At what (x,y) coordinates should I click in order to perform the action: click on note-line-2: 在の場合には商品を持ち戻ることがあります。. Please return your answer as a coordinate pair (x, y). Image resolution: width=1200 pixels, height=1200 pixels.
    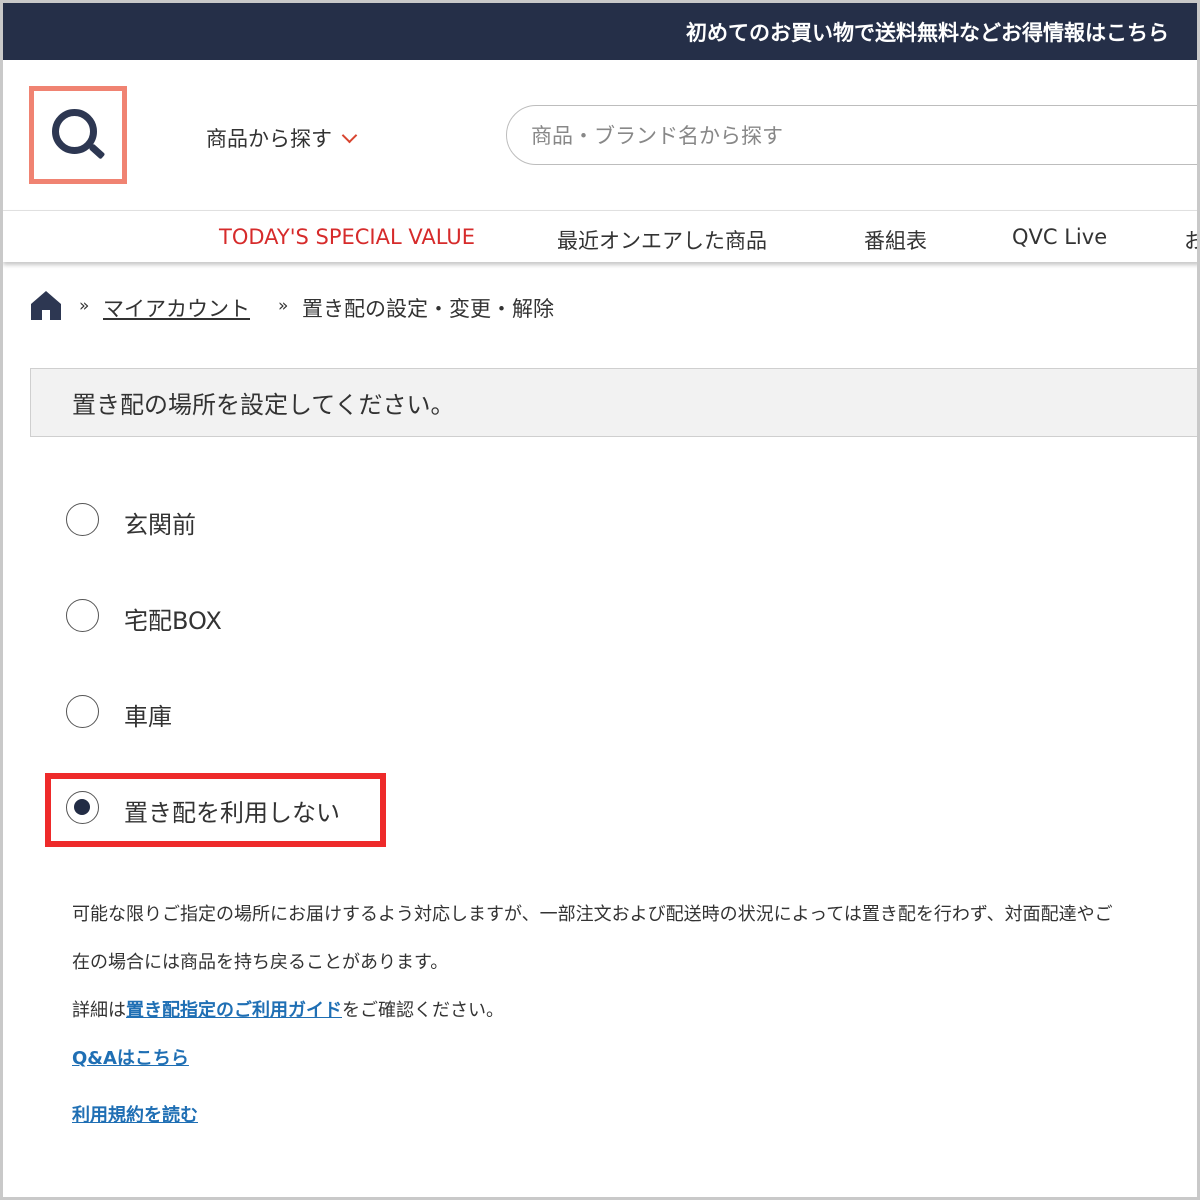
    Looking at the image, I should click on (260, 962).